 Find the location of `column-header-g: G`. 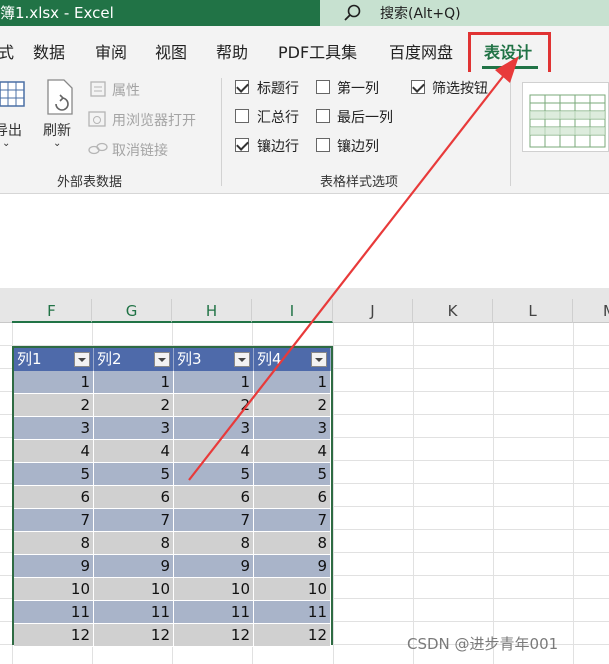

column-header-g: G is located at coordinates (132, 311).